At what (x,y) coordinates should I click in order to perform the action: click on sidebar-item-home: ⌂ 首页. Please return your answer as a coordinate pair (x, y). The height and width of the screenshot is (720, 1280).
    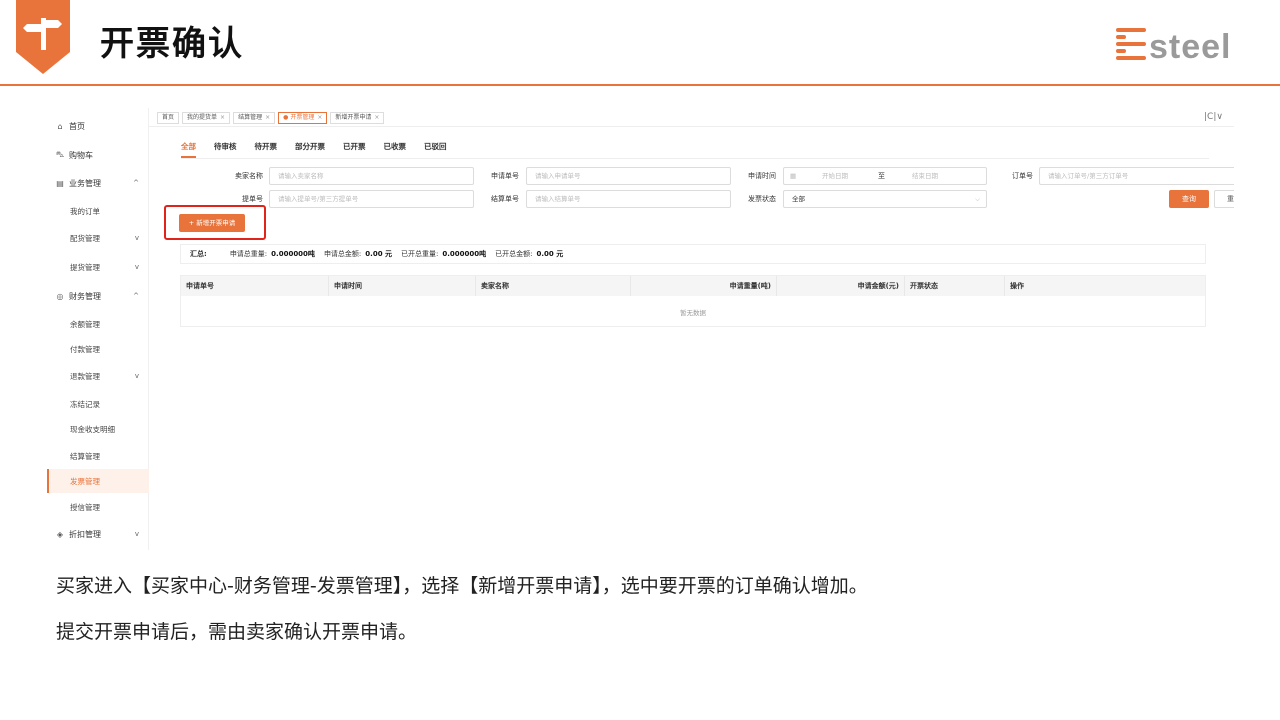
    Looking at the image, I should click on (98, 126).